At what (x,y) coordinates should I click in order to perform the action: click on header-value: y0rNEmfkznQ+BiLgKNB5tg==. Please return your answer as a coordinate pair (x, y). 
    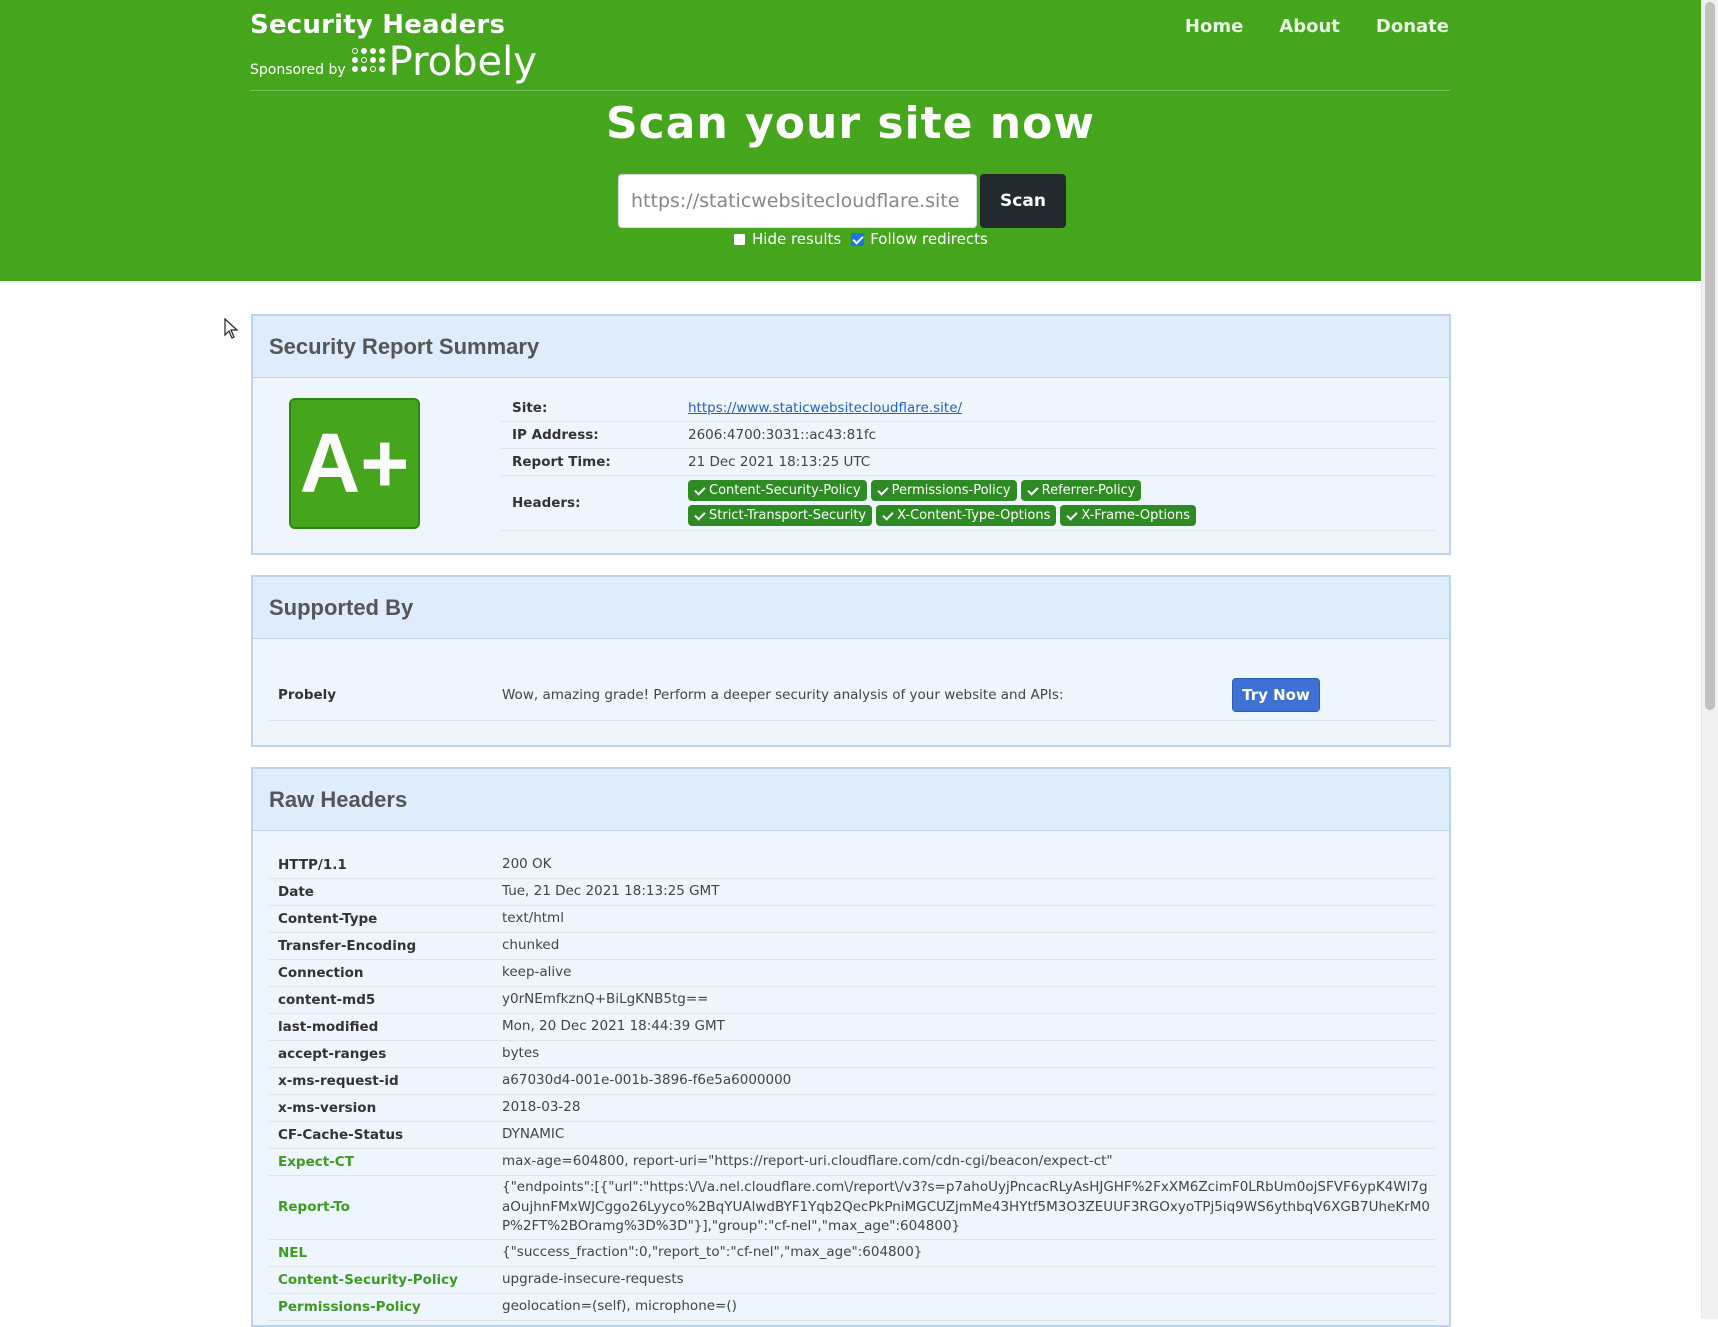
    Looking at the image, I should click on (605, 999).